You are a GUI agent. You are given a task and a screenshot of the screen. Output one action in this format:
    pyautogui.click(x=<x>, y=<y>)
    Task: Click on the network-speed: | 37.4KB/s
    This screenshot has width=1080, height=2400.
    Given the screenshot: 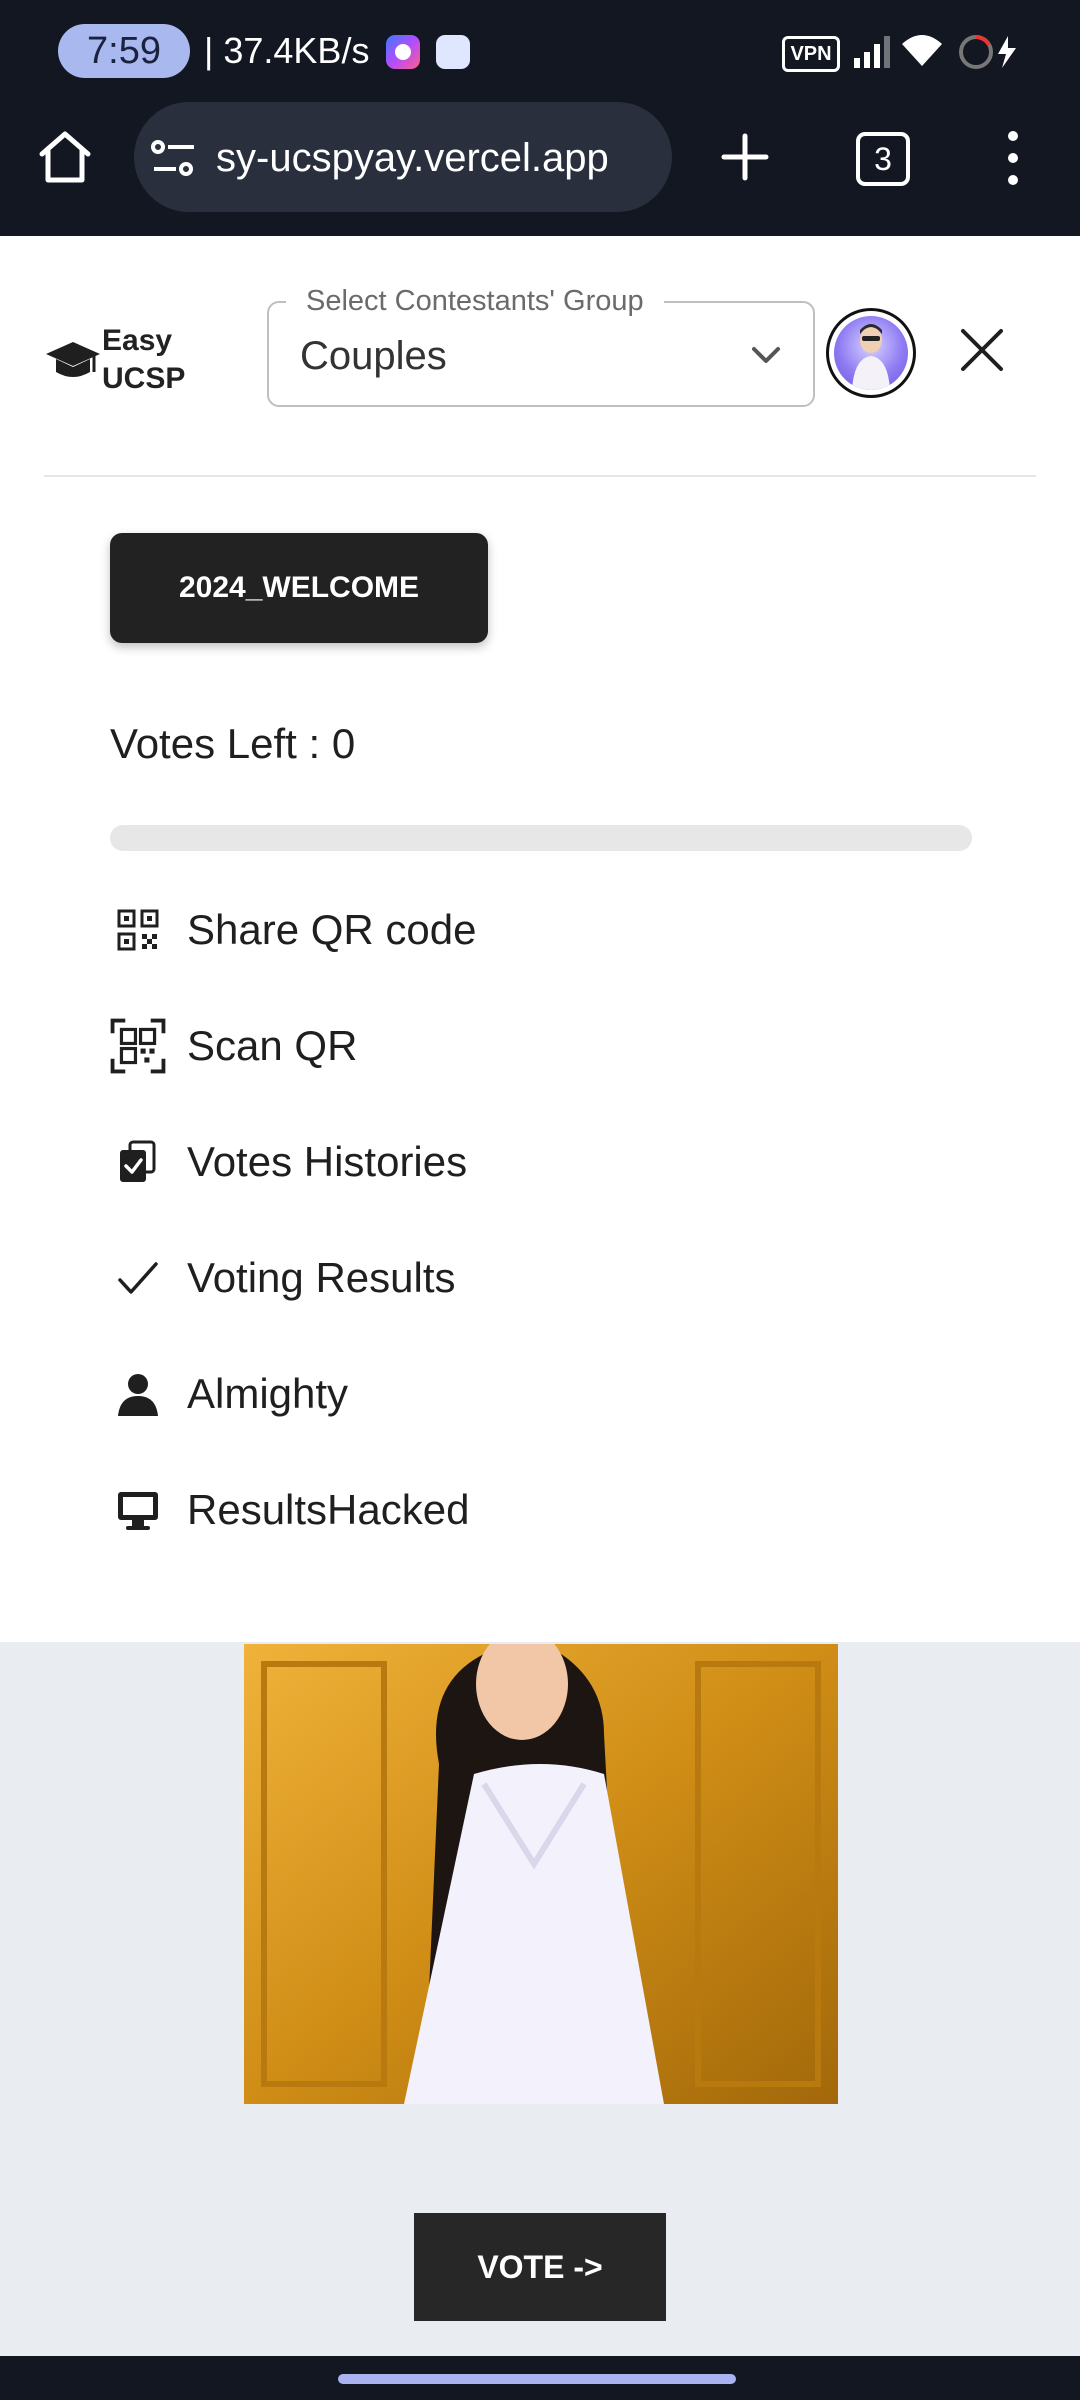 What is the action you would take?
    pyautogui.click(x=287, y=50)
    